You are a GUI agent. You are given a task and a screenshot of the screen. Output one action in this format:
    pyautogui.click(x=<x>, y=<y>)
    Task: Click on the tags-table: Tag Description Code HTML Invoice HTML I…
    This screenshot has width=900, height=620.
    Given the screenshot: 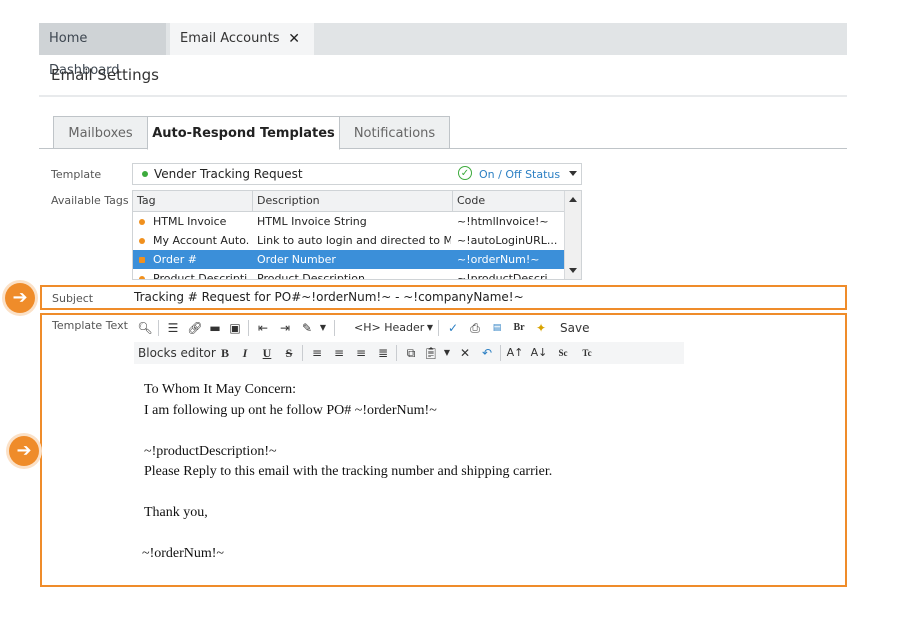 What is the action you would take?
    pyautogui.click(x=357, y=235)
    